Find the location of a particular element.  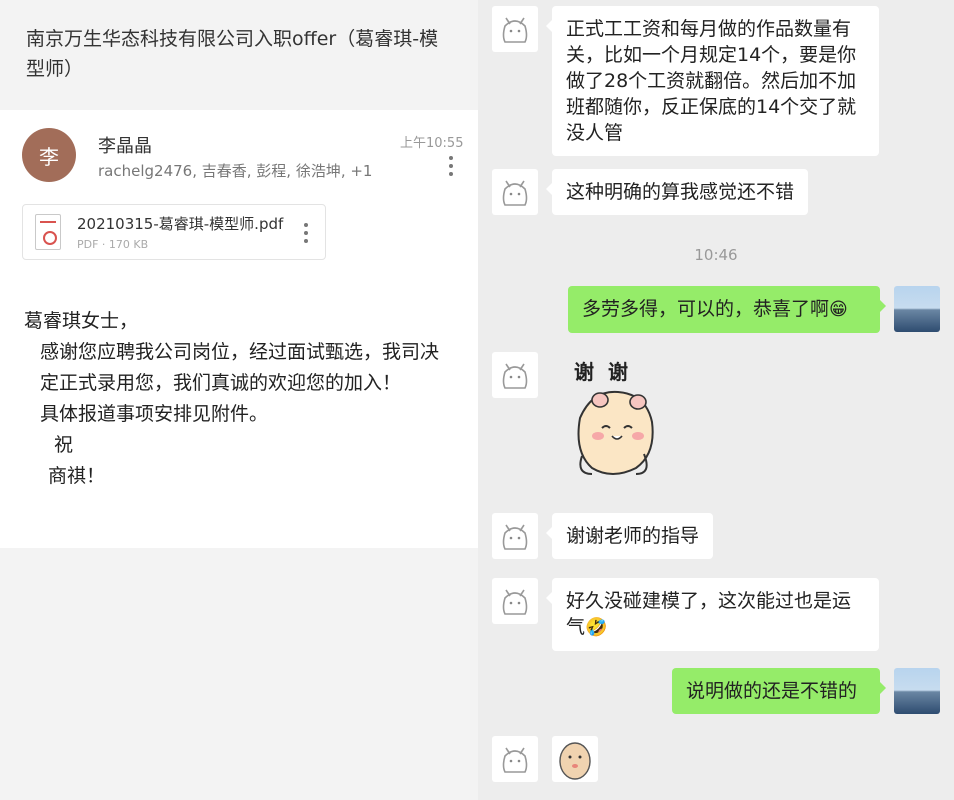

email-paragraph: 具体报道事项安排见附件。 is located at coordinates (154, 414).